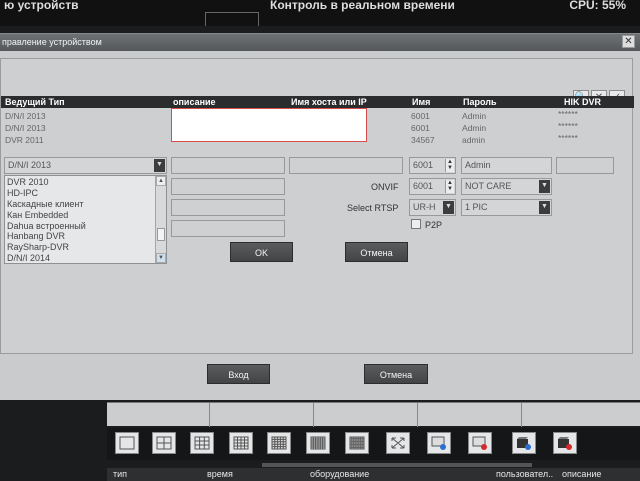  Describe the element at coordinates (161, 234) in the screenshot. I see `scroll-thumb` at that location.